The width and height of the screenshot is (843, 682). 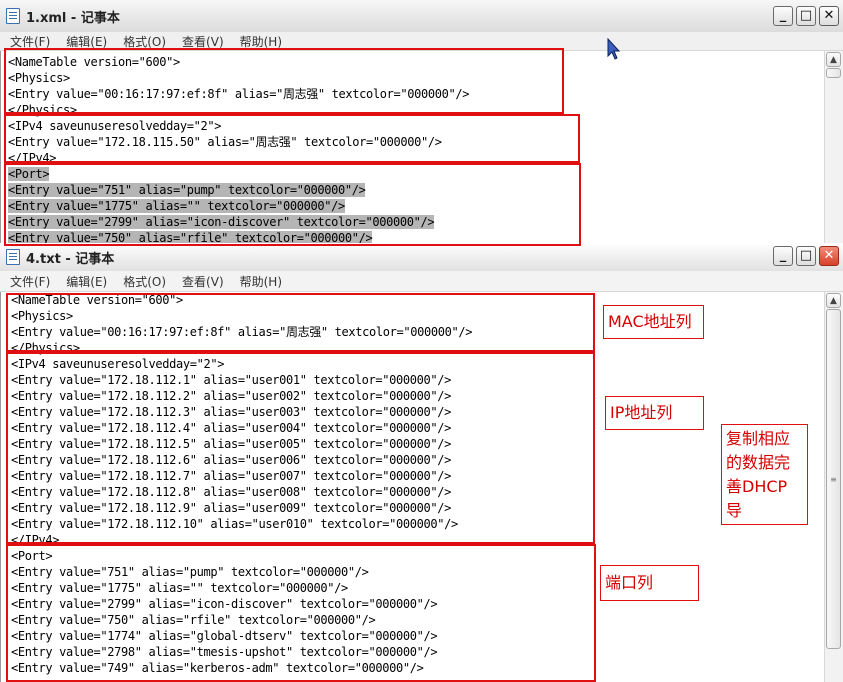 What do you see at coordinates (421, 16) in the screenshot?
I see `title-bar: 1.xml - 记事本 _ □ ✕` at bounding box center [421, 16].